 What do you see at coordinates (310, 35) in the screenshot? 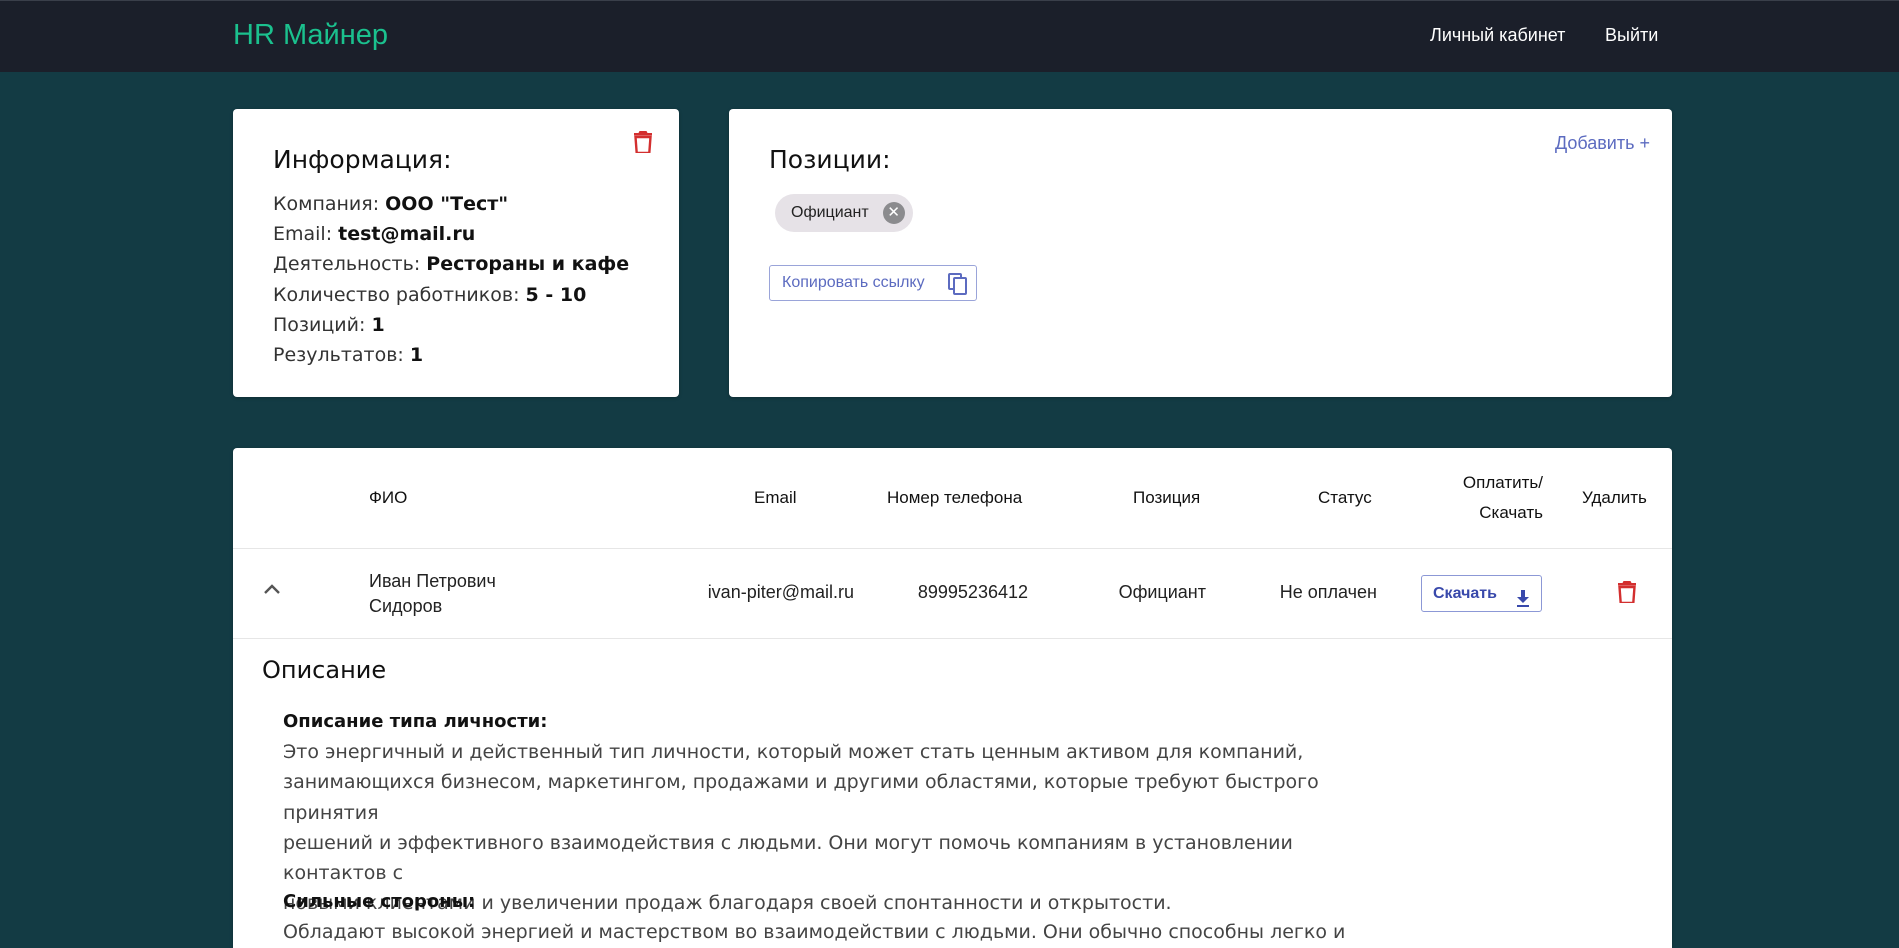
I see `brand-logo: HR Майнер` at bounding box center [310, 35].